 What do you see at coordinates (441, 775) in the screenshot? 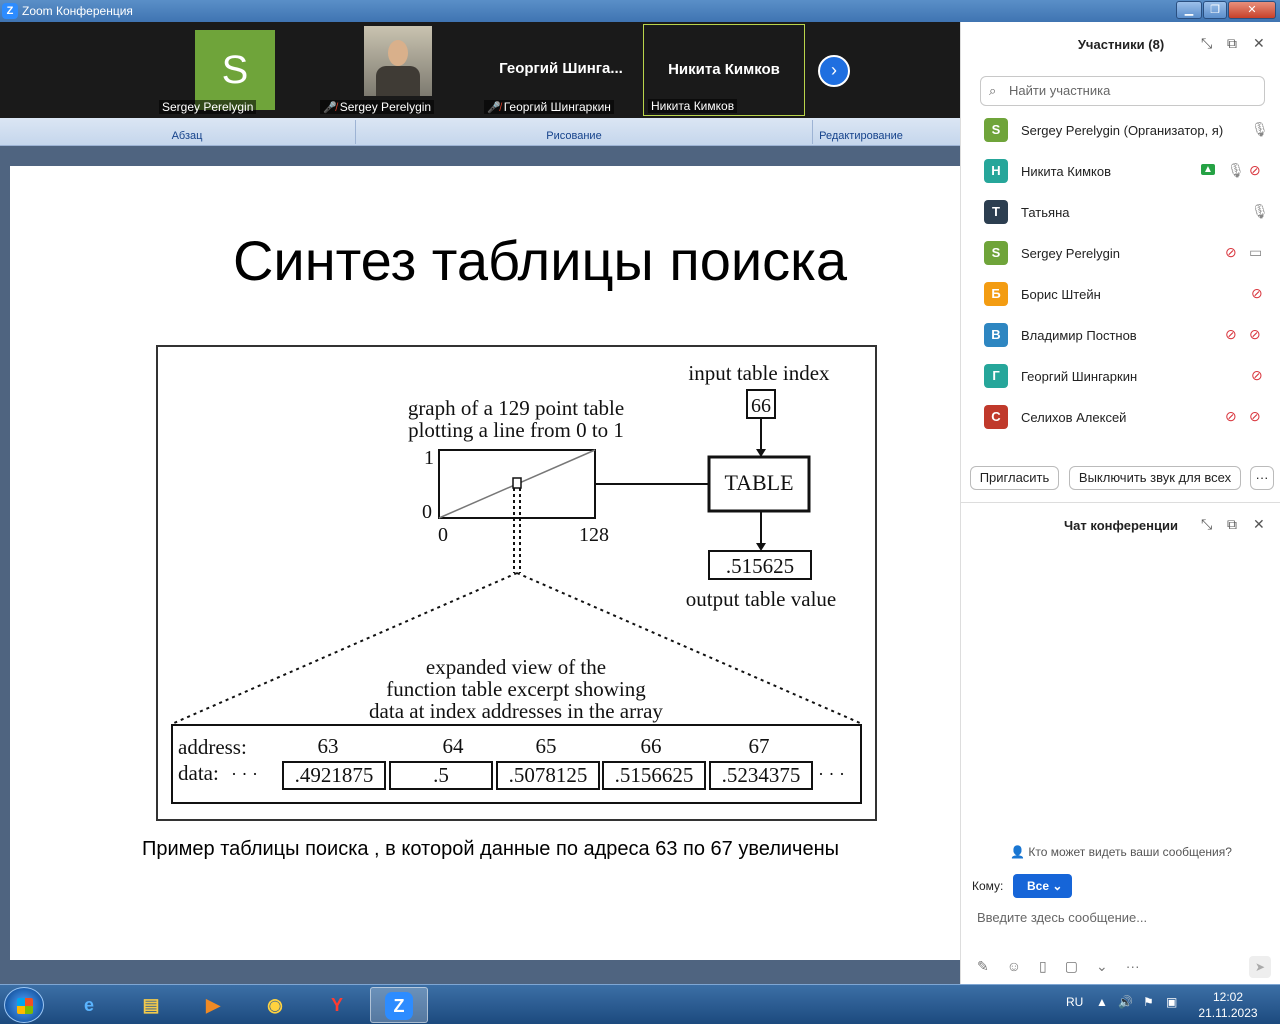
I see `data-value-64: .5` at bounding box center [441, 775].